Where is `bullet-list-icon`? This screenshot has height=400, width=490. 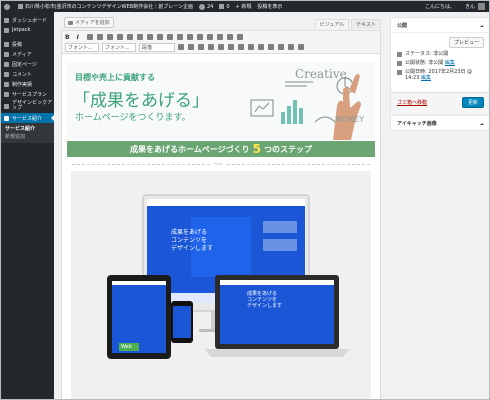
bullet-list-icon is located at coordinates (99, 37).